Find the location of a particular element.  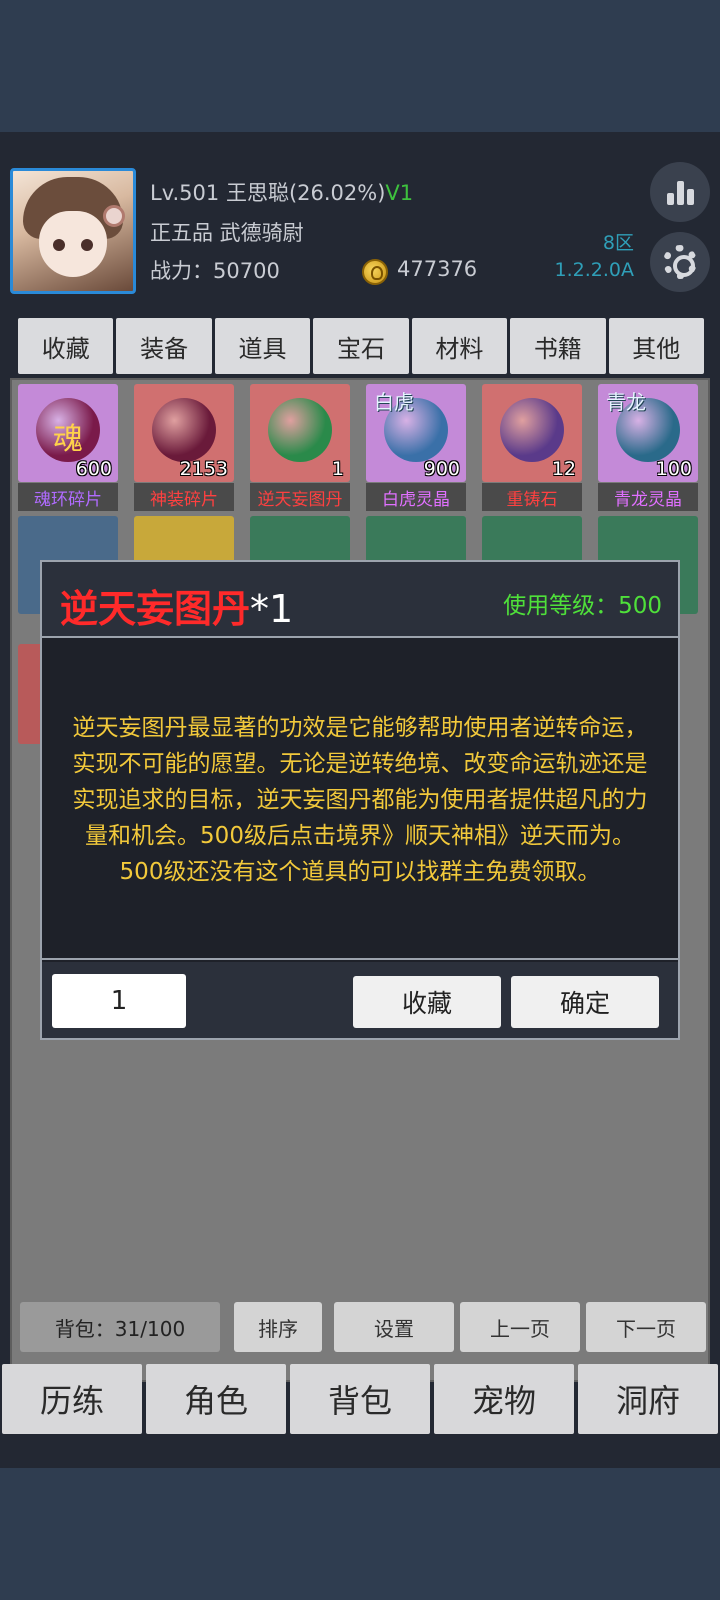

tab-materials: 材料 is located at coordinates (459, 346).